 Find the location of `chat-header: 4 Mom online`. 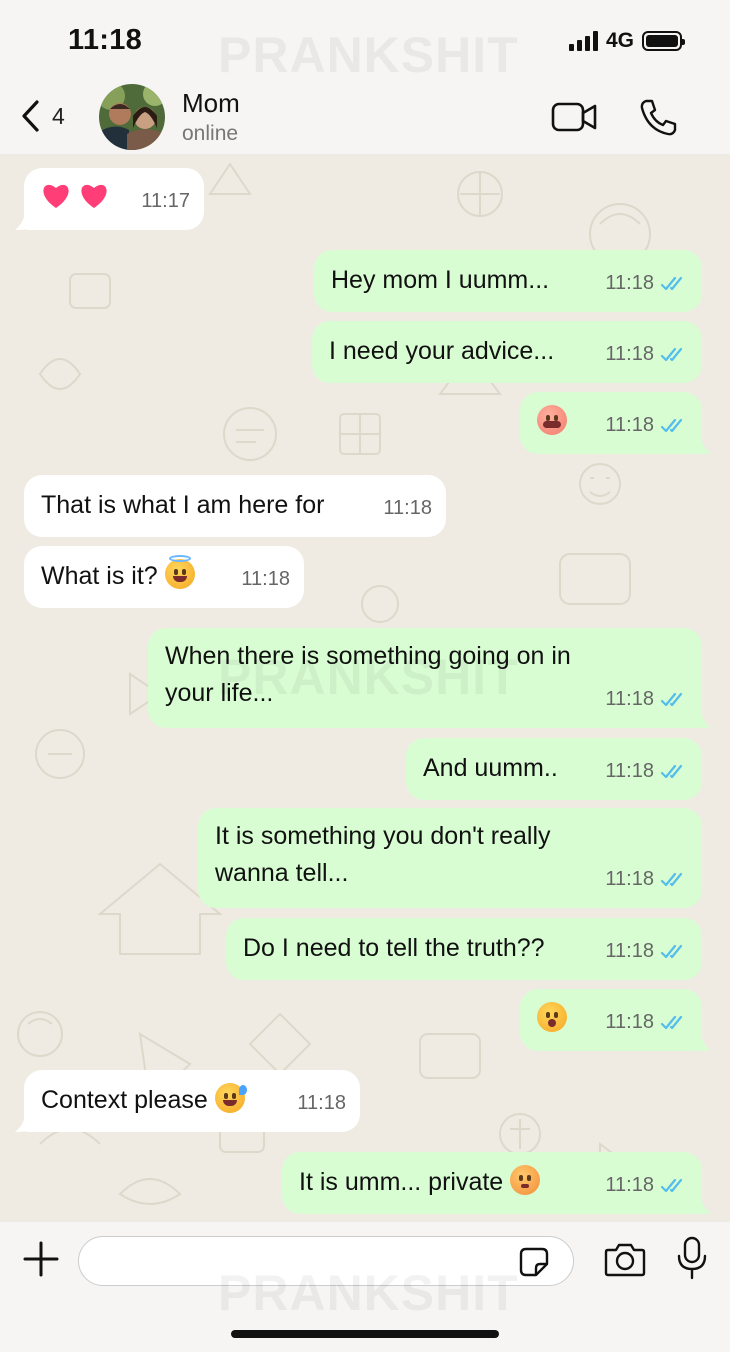

chat-header: 4 Mom online is located at coordinates (365, 117).